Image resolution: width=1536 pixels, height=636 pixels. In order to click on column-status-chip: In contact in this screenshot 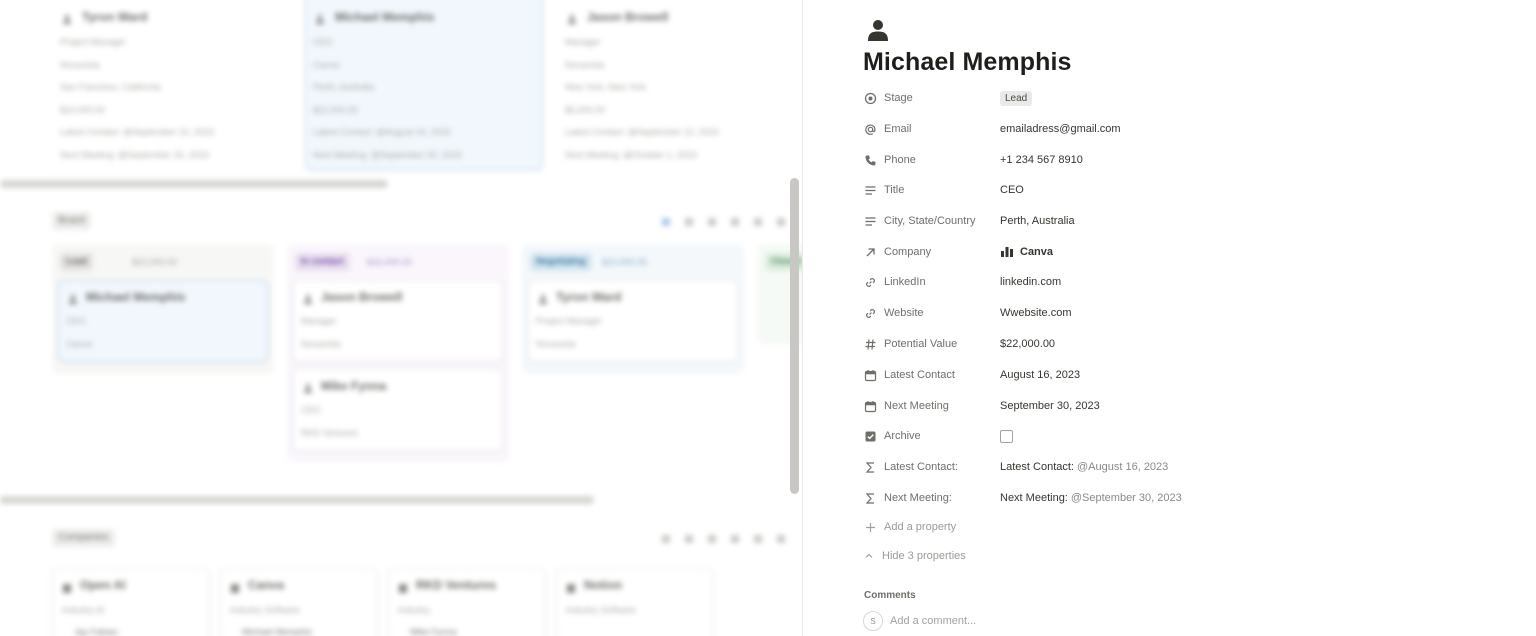, I will do `click(322, 262)`.